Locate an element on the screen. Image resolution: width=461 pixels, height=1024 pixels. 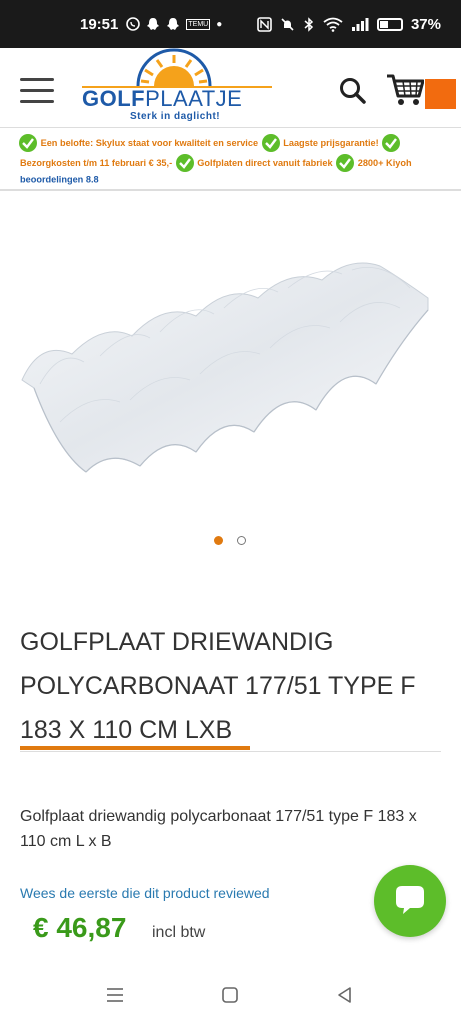
usp-line-3: beoordelingen 8.8 is located at coordinates (59, 179).